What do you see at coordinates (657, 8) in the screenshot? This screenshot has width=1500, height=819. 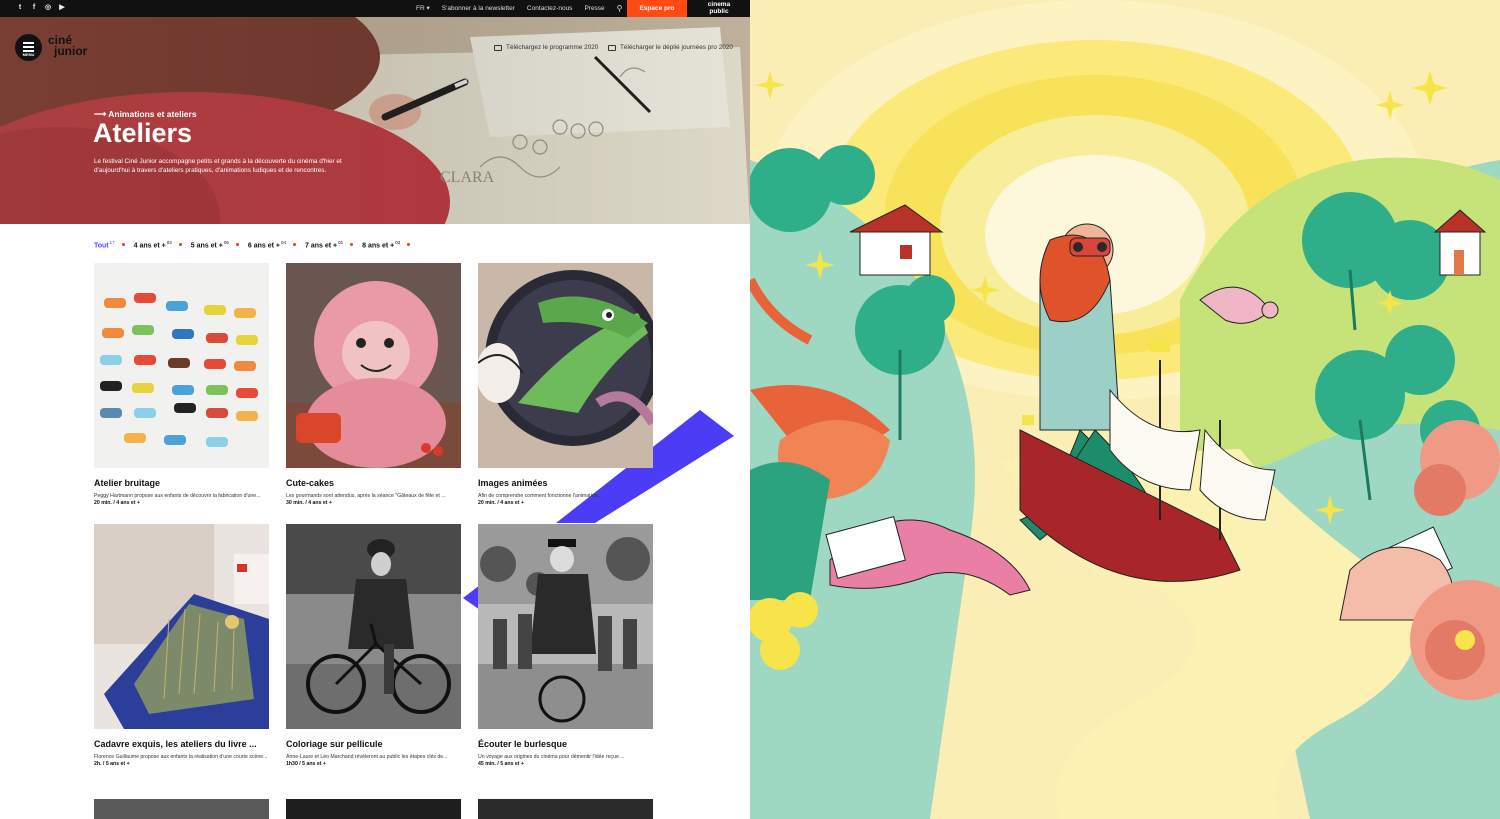 I see `pro-space-button: Espace pro` at bounding box center [657, 8].